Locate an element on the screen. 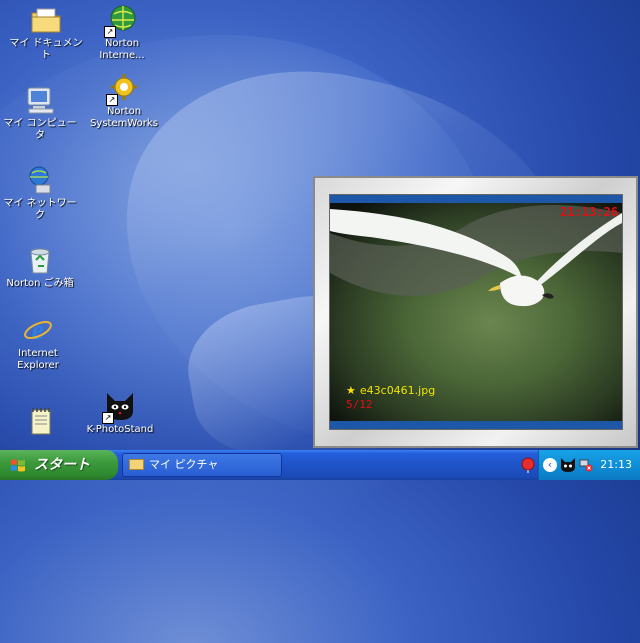 This screenshot has height=643, width=640. folder-icon is located at coordinates (136, 464).